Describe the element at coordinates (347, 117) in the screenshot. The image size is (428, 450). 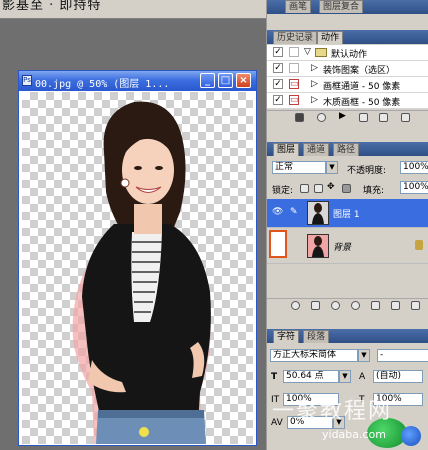
I see `actions-toolbar: ▶` at that location.